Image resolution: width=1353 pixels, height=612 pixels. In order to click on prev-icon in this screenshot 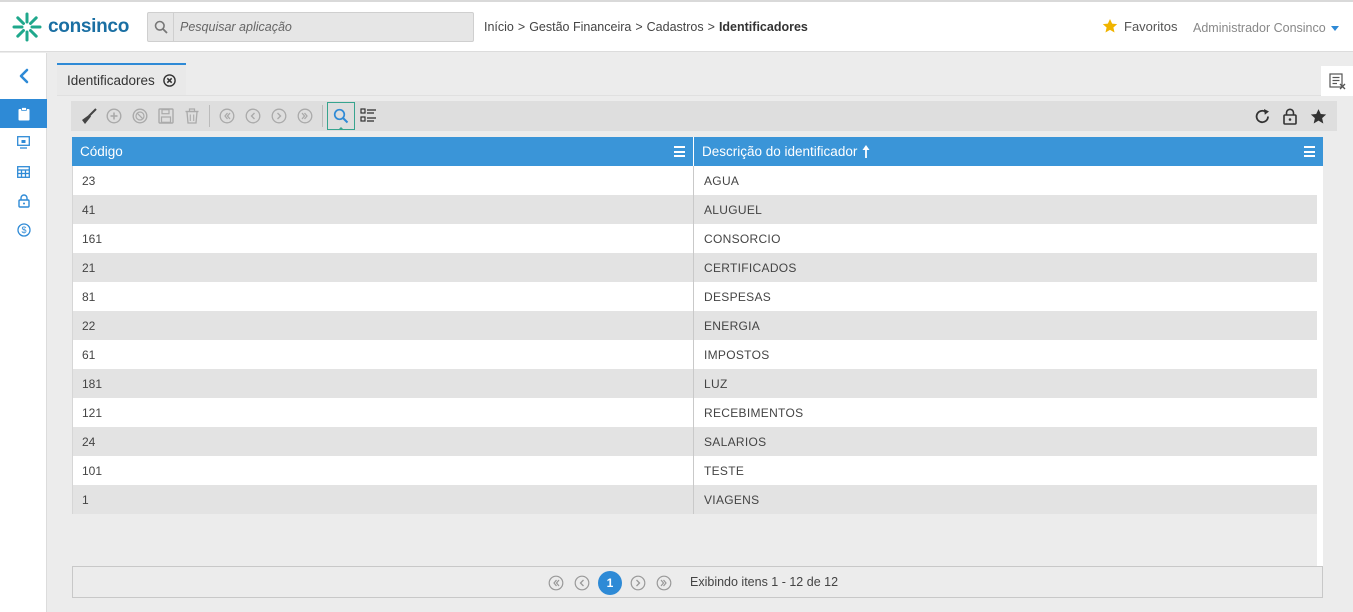, I will do `click(253, 116)`.